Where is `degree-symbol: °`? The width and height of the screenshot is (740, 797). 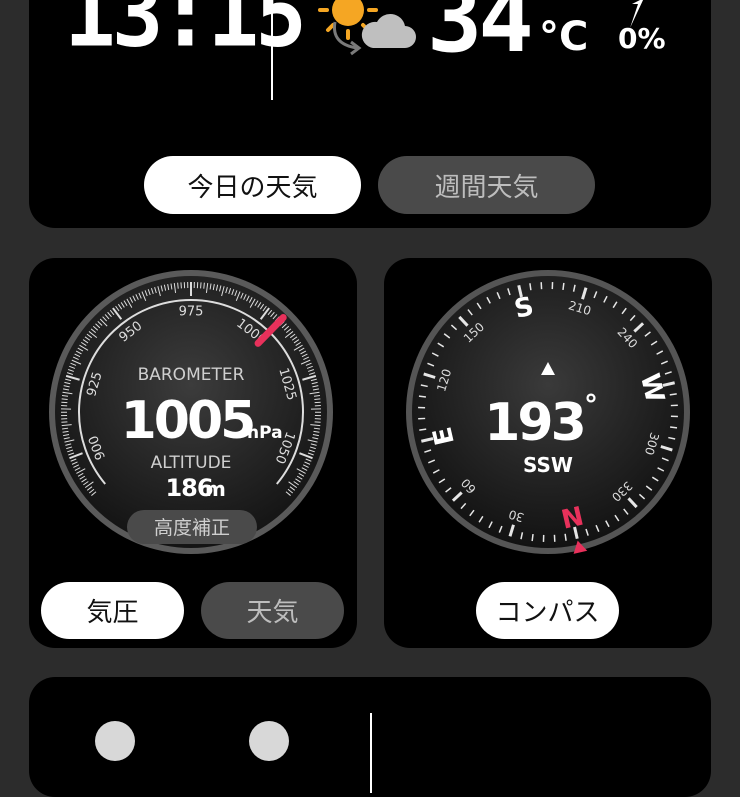
degree-symbol: ° is located at coordinates (591, 404).